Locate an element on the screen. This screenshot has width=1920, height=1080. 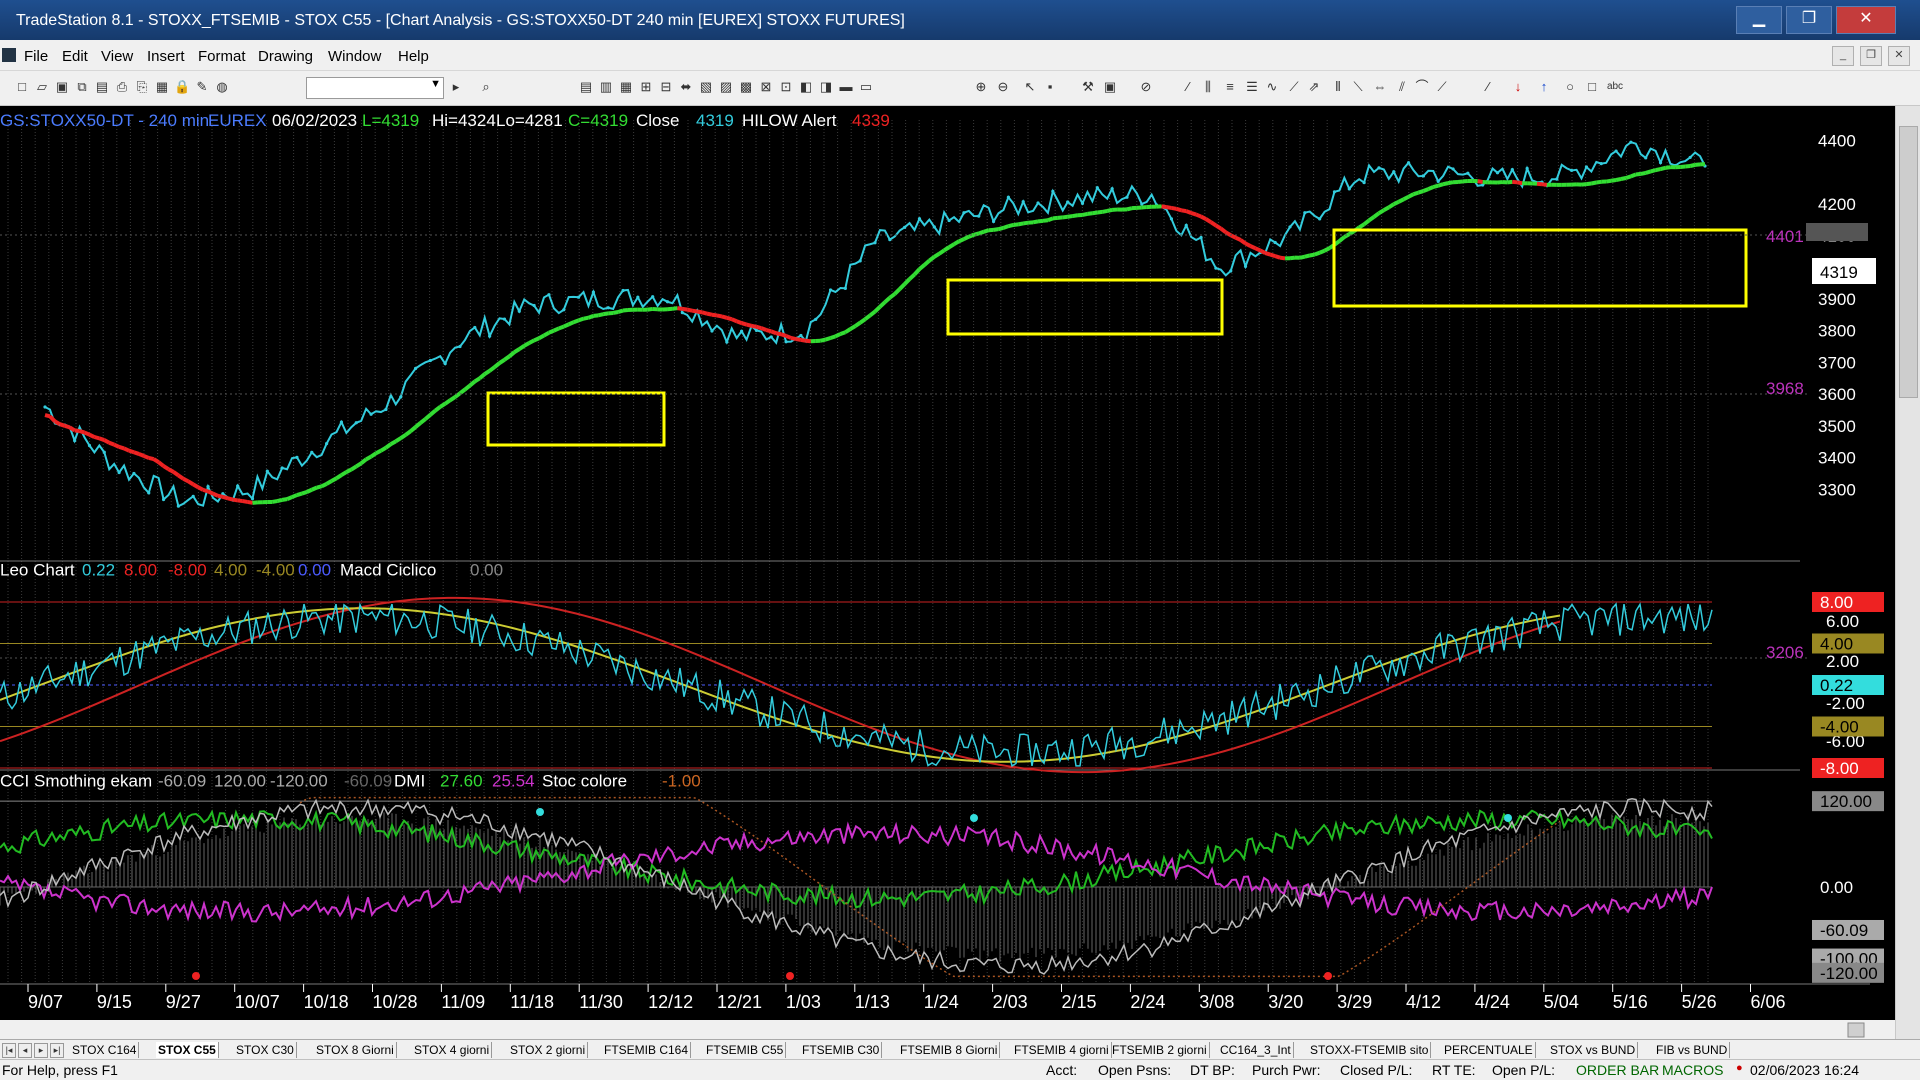
curve-icon: ∕ is located at coordinates (1488, 87).